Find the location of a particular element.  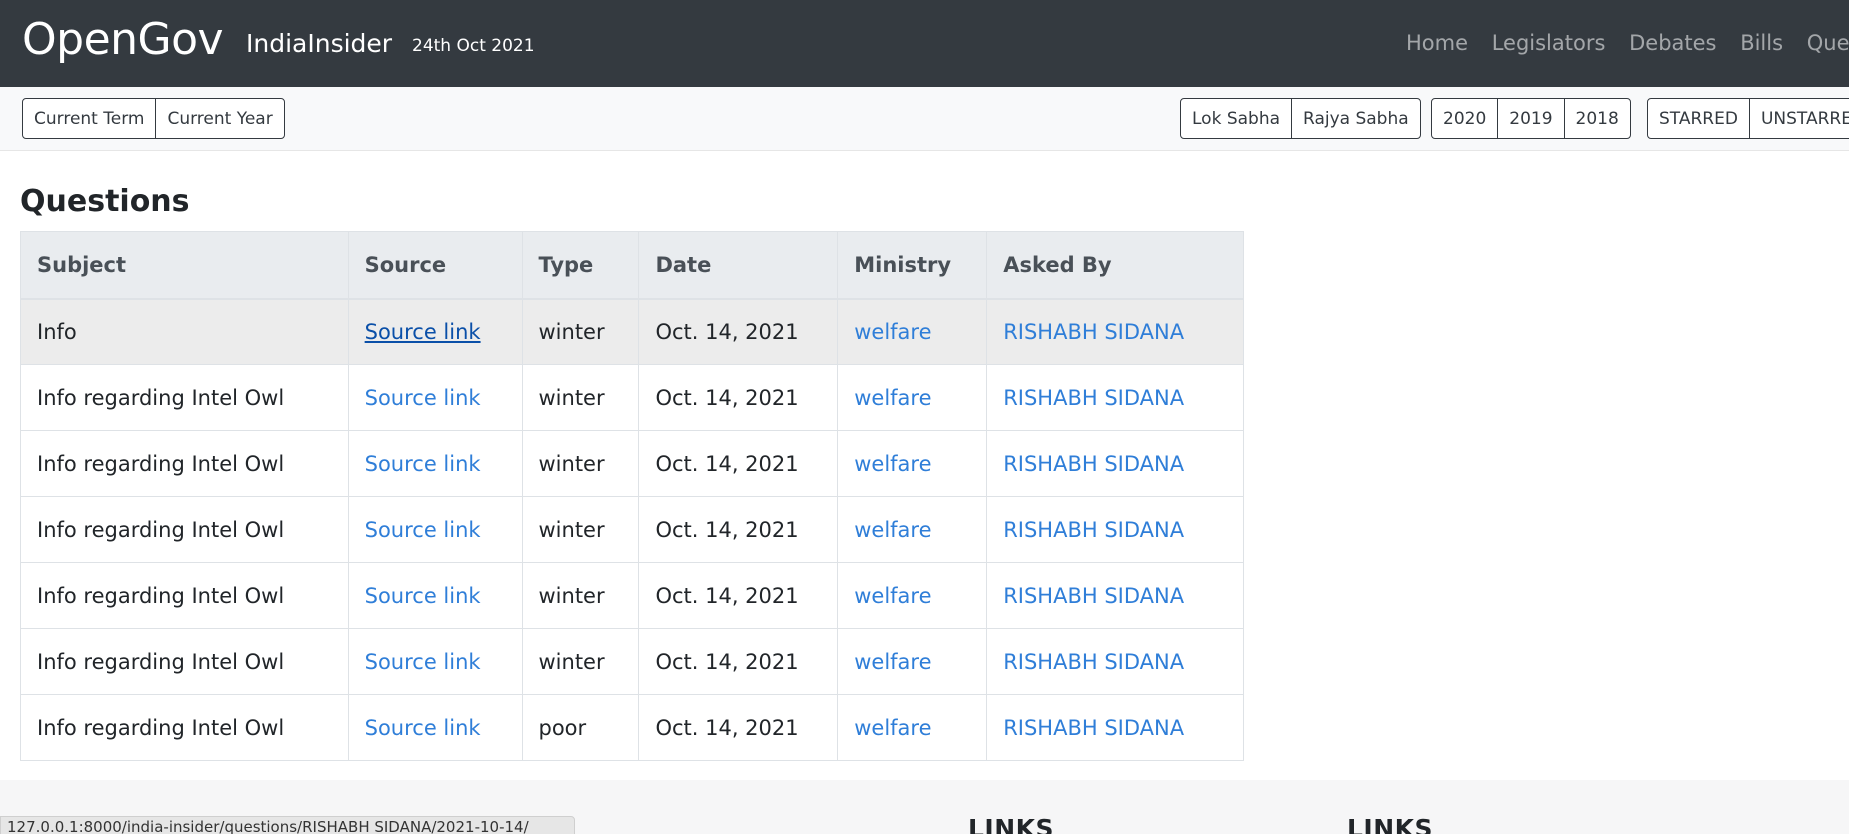

year-filter-group: 2020 2019 2018 is located at coordinates (1531, 118).